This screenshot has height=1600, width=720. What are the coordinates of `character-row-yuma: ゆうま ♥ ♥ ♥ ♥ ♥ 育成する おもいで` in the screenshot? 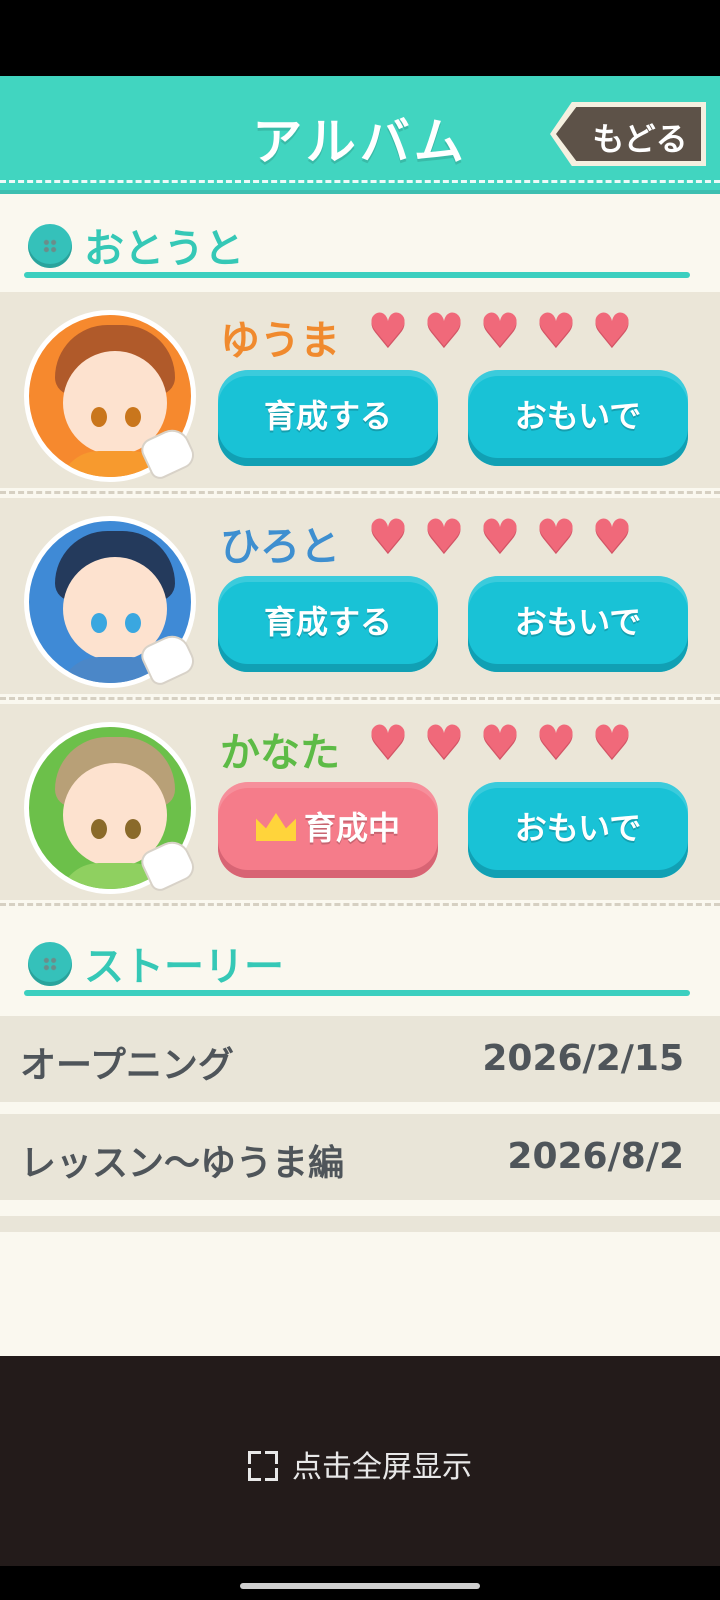 It's located at (360, 393).